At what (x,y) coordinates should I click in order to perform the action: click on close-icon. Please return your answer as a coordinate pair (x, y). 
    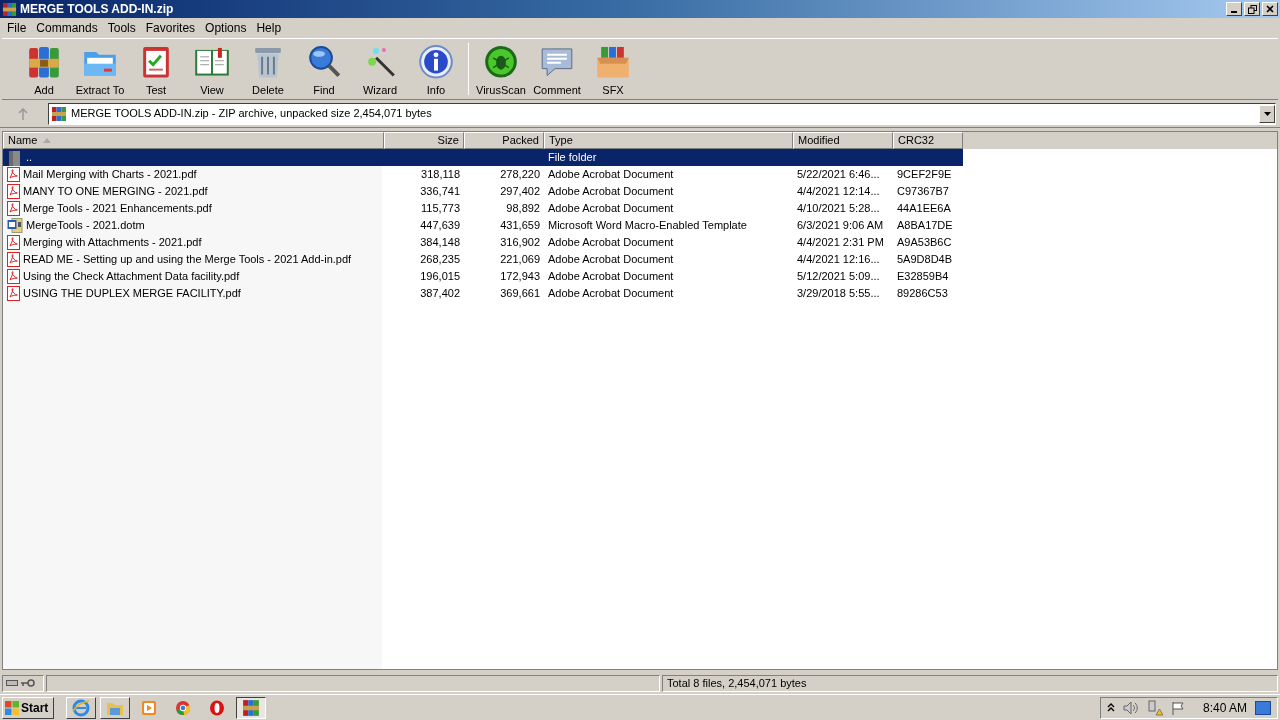
    Looking at the image, I should click on (1270, 9).